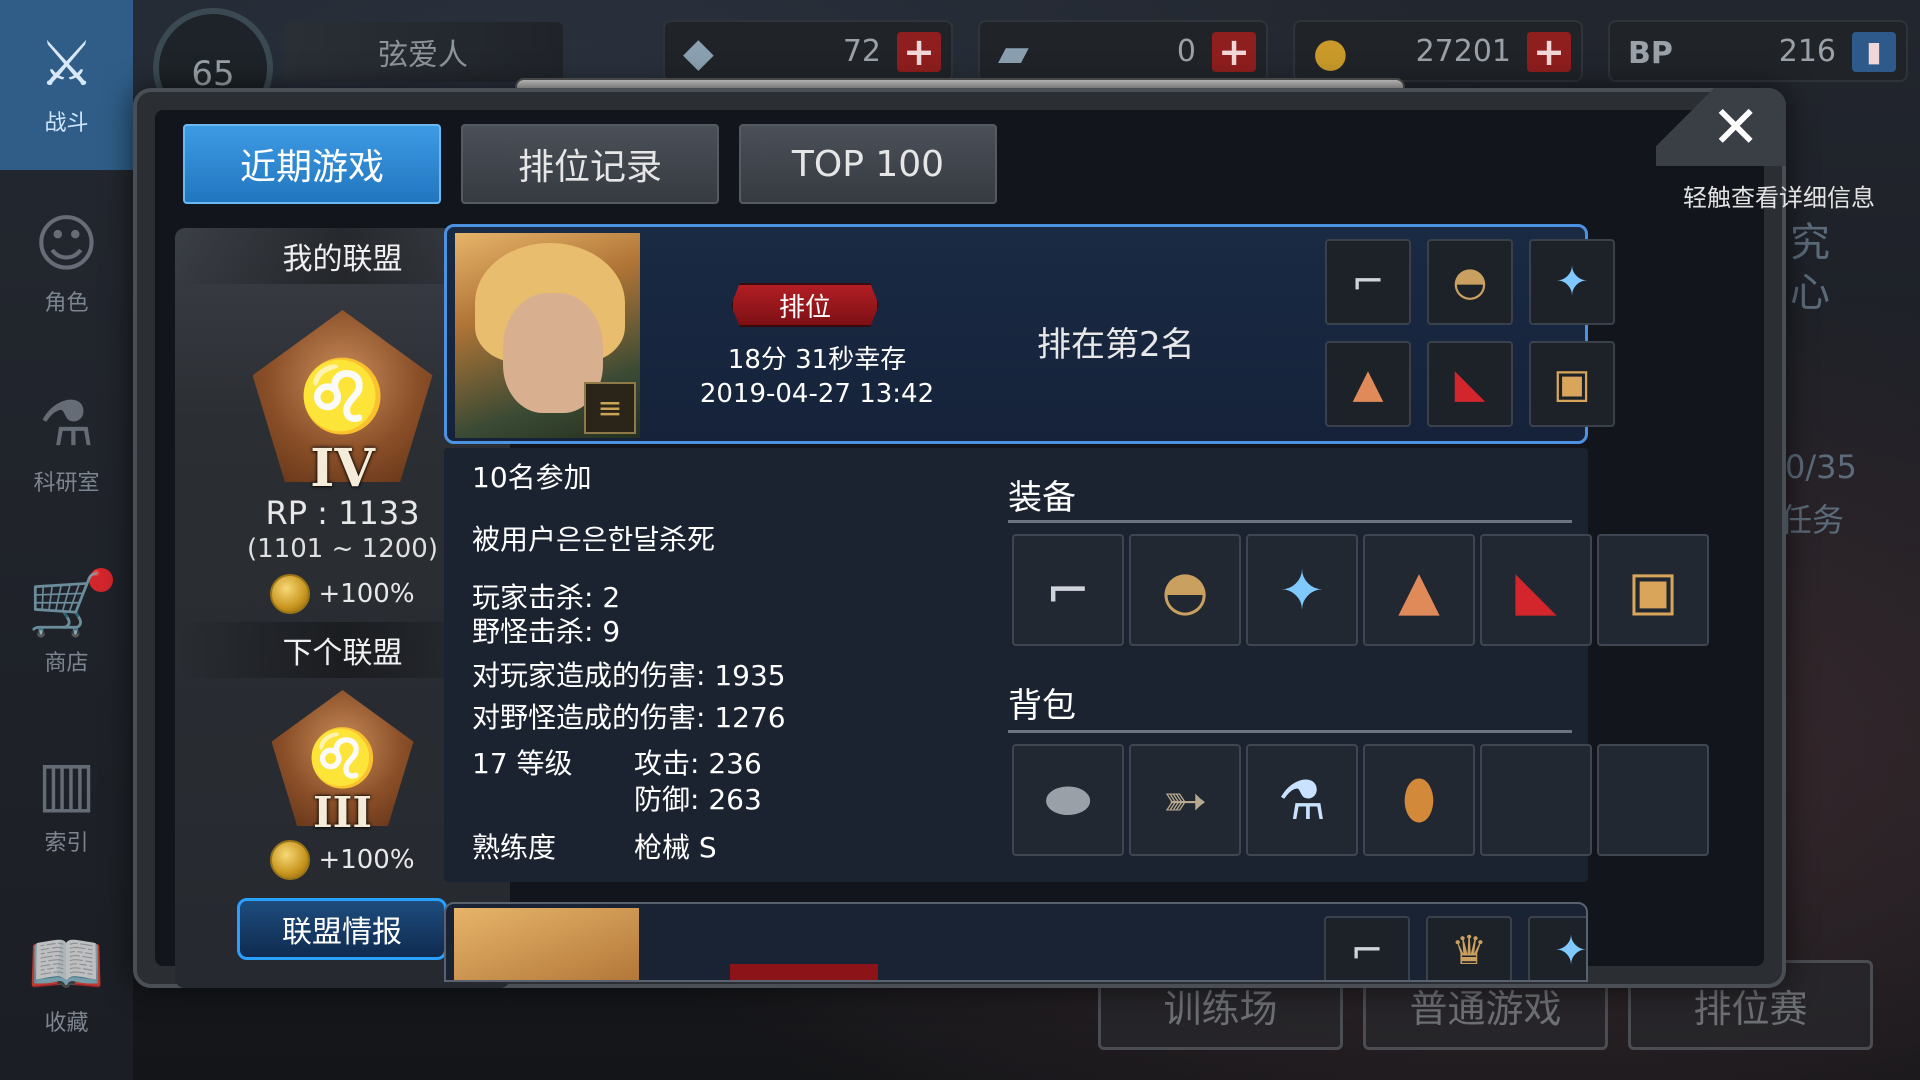 The image size is (1920, 1080). What do you see at coordinates (1016, 942) in the screenshot?
I see `match-card-next: ⌐ ♛ ✦` at bounding box center [1016, 942].